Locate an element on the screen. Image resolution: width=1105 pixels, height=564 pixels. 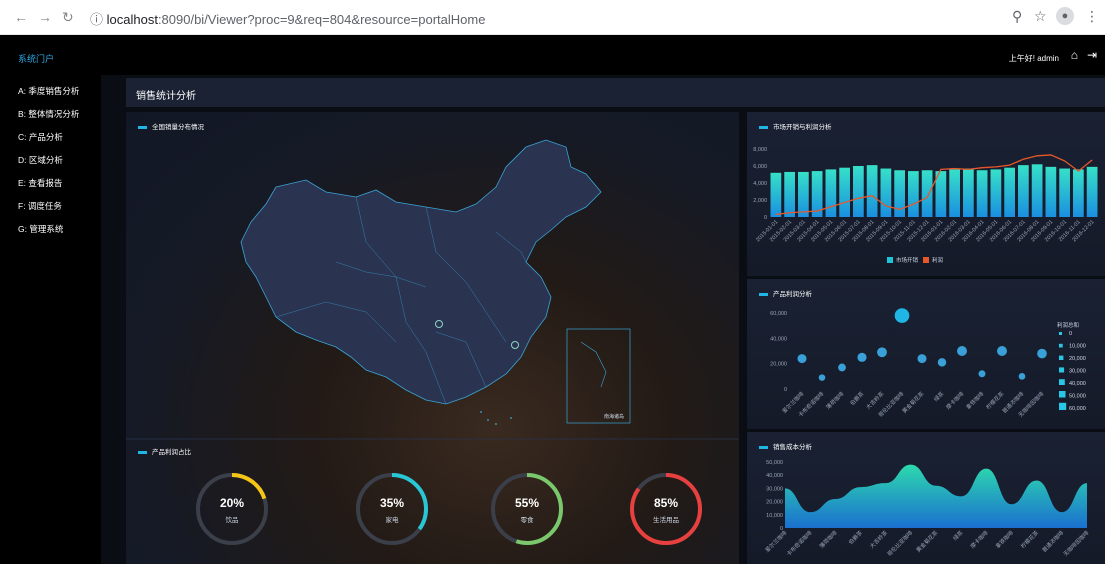
y-tick-label: 8,000 is located at coordinates (760, 150).